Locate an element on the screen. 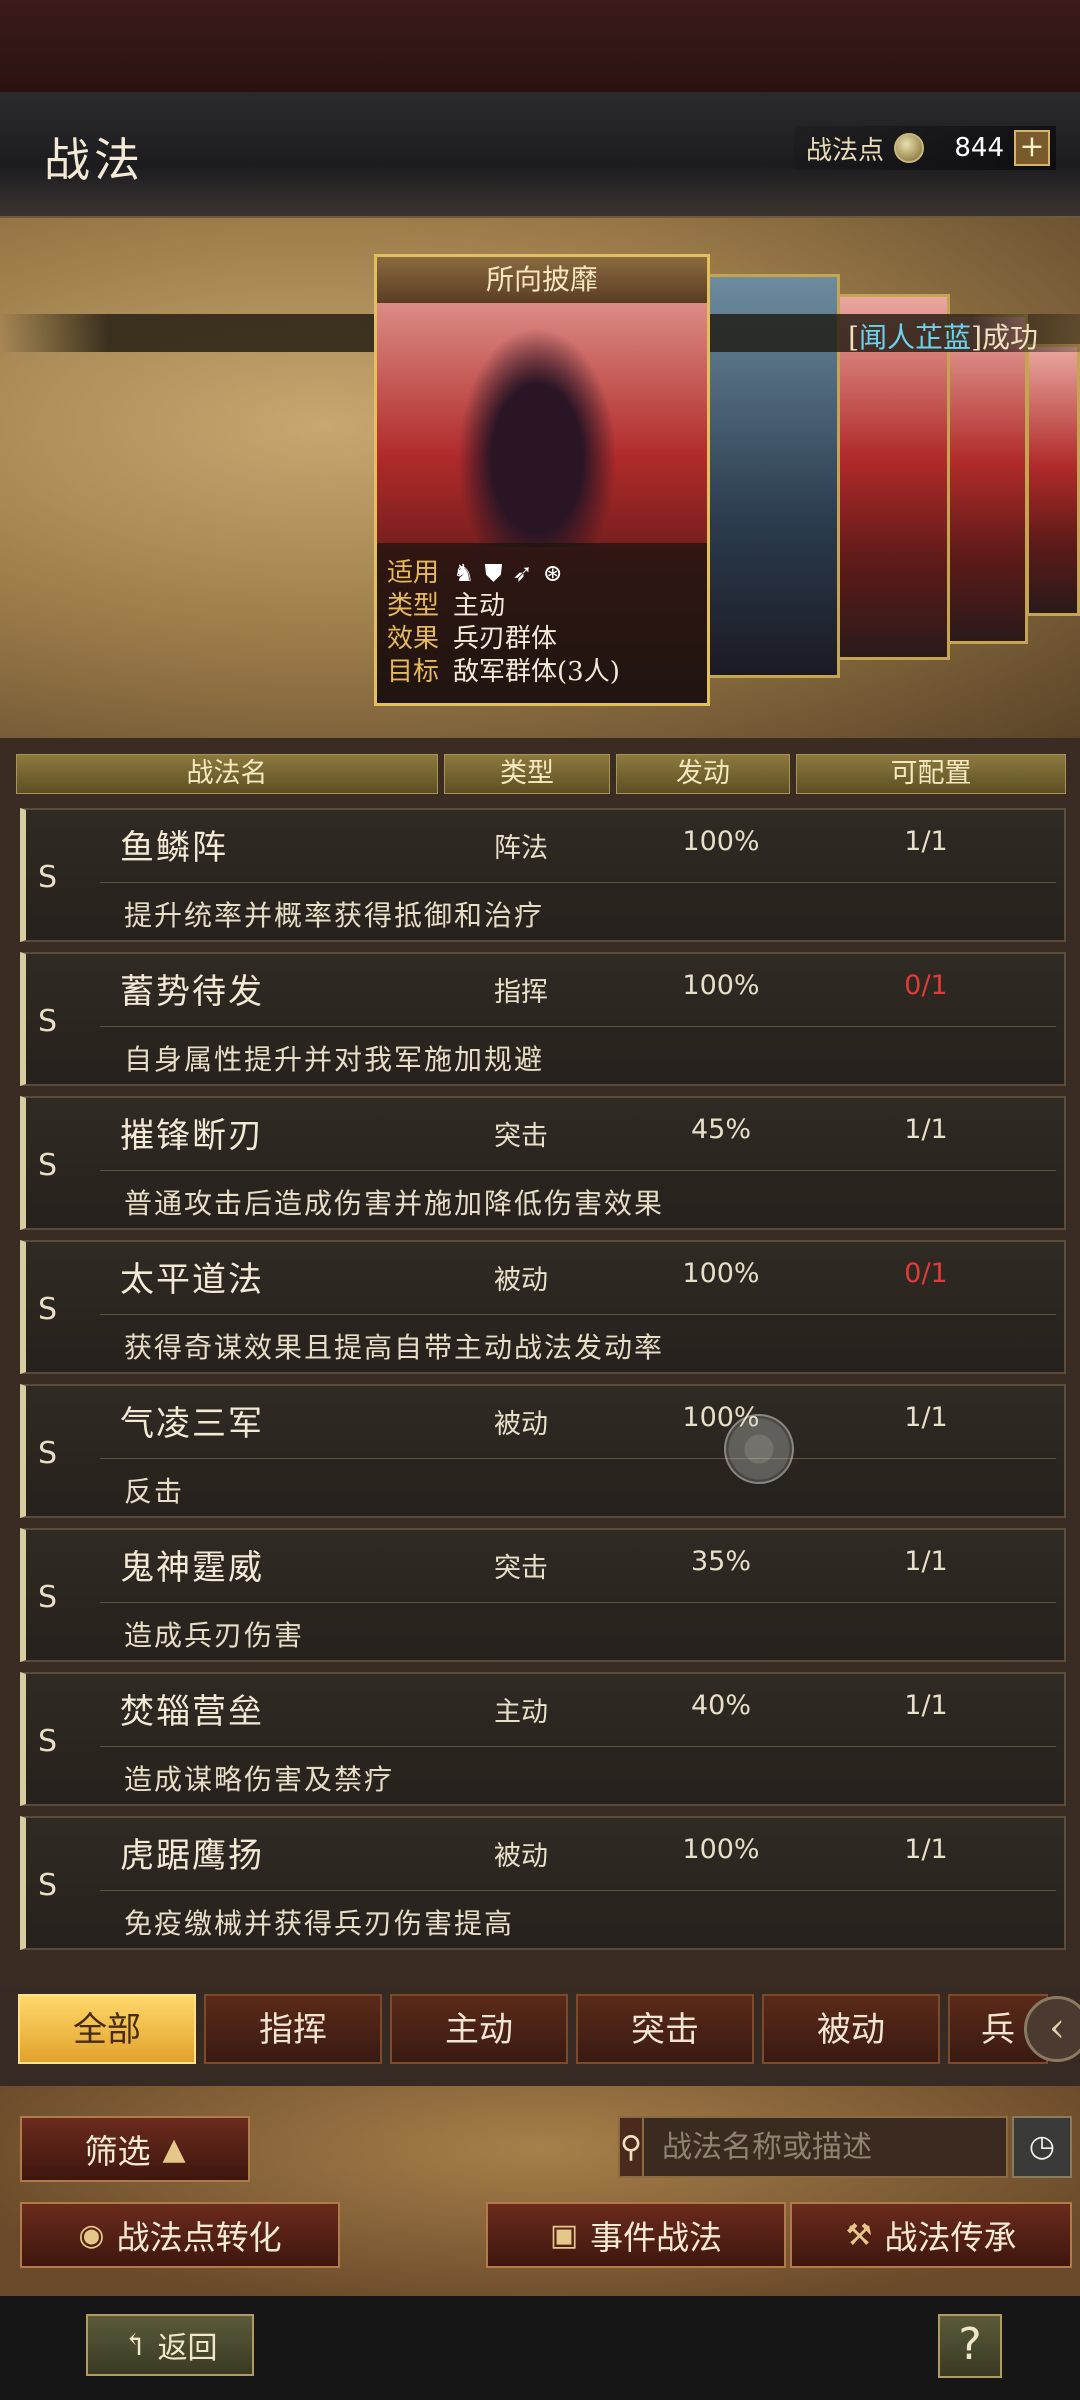 The height and width of the screenshot is (2400, 1080). tactic-name: 太平道法 is located at coordinates (192, 1280).